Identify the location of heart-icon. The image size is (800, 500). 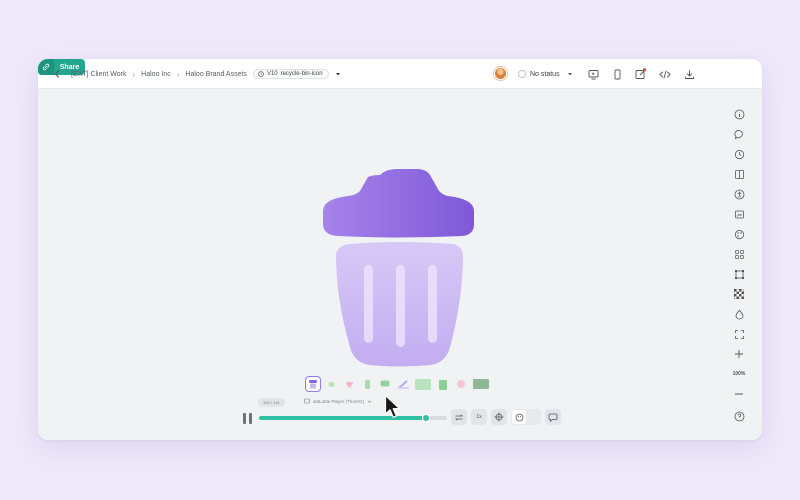
(349, 384).